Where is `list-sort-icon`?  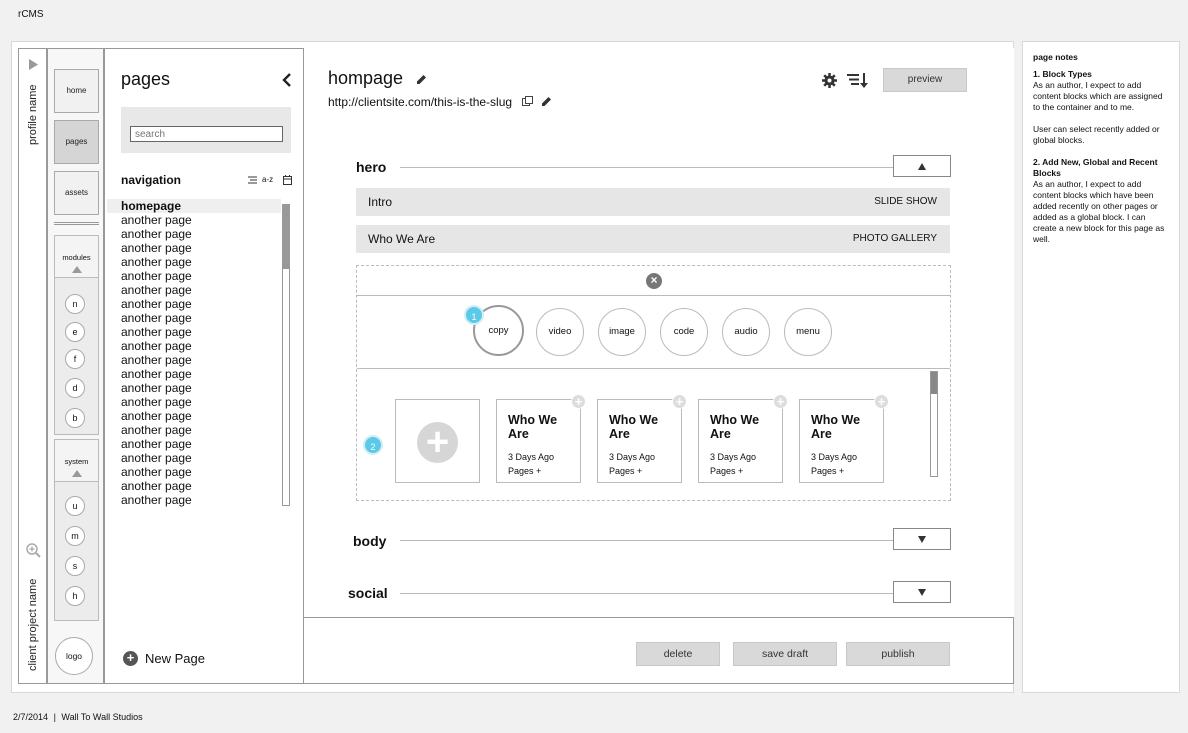 list-sort-icon is located at coordinates (252, 180).